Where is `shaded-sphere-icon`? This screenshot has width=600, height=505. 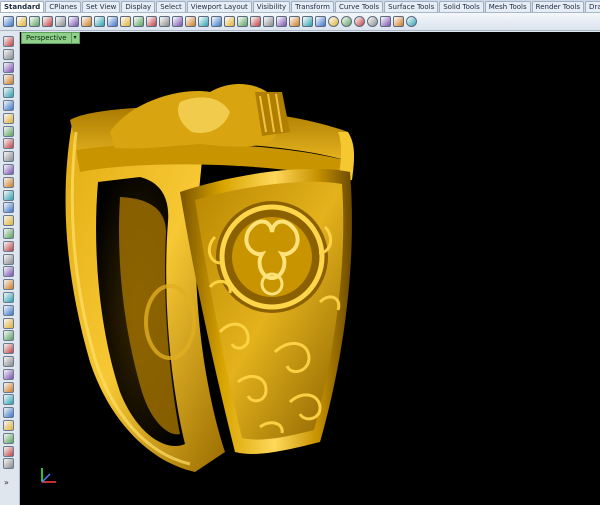 shaded-sphere-icon is located at coordinates (359, 21).